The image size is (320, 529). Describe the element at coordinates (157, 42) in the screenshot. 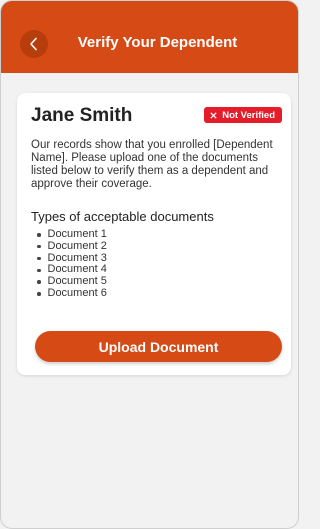

I see `page-title: Verify Your Dependent` at that location.